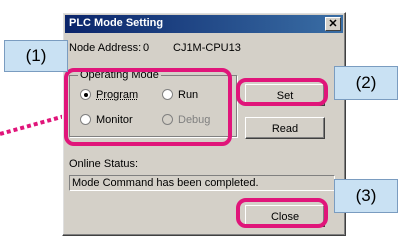  I want to click on operating-mode-group: Operating Mode Program Run Monitor Debug, so click(153, 103).